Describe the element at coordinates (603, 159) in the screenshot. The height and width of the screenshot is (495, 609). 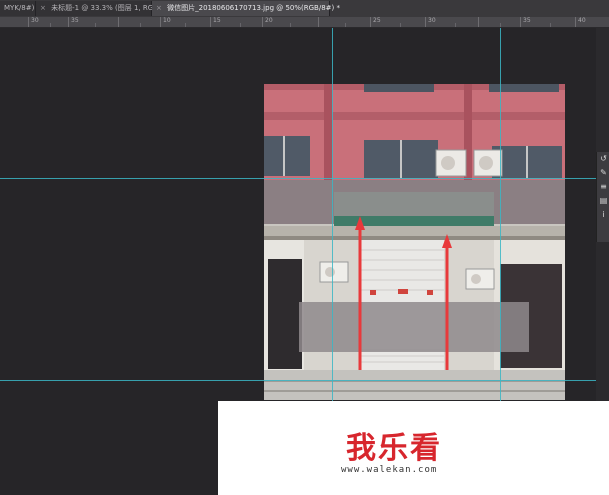
I see `rotate-icon: ↺` at that location.